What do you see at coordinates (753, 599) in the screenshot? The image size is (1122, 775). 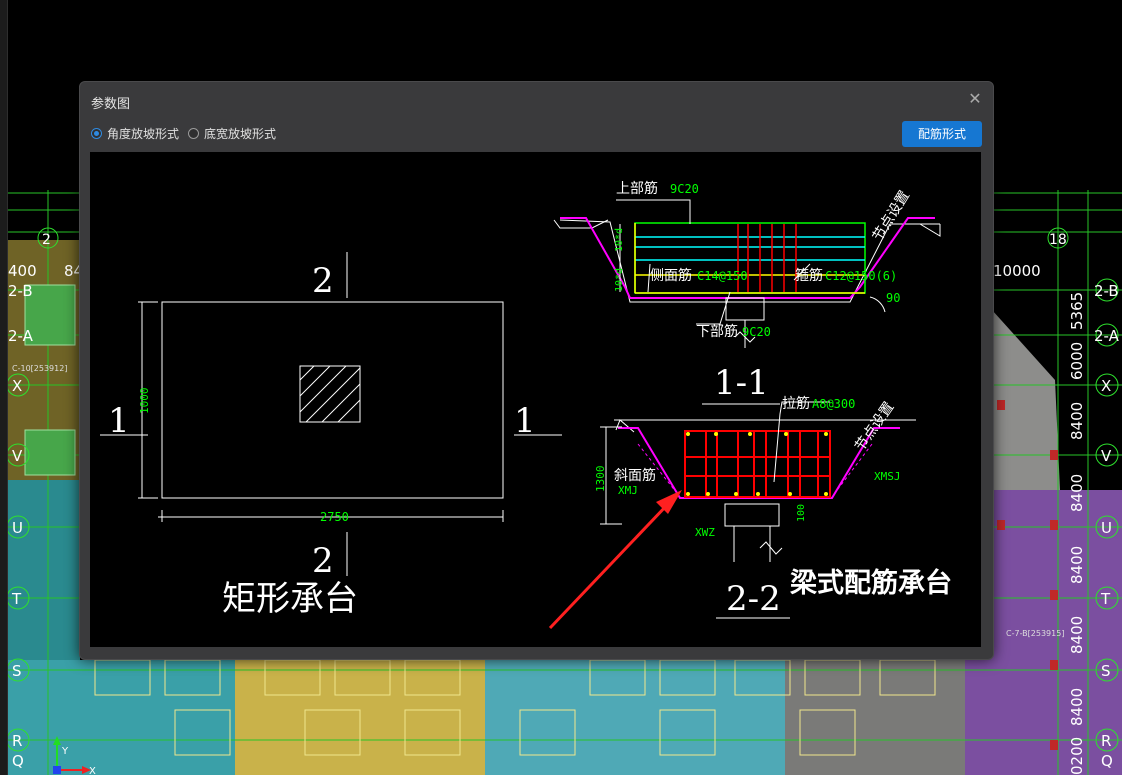 I see `section-2-2-title: 2-2` at bounding box center [753, 599].